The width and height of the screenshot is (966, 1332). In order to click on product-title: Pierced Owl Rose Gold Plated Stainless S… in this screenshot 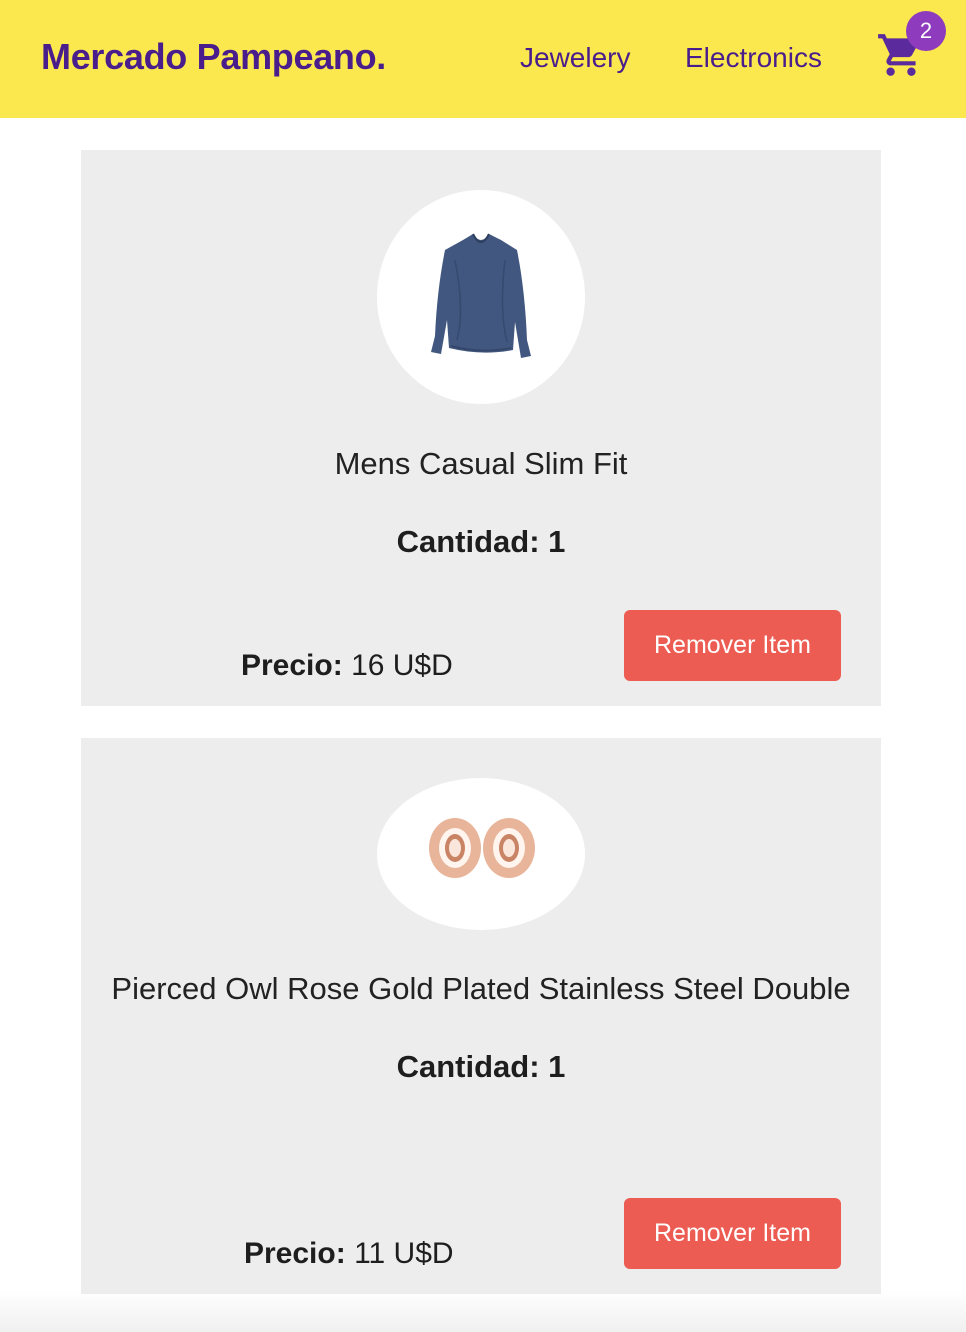, I will do `click(481, 988)`.